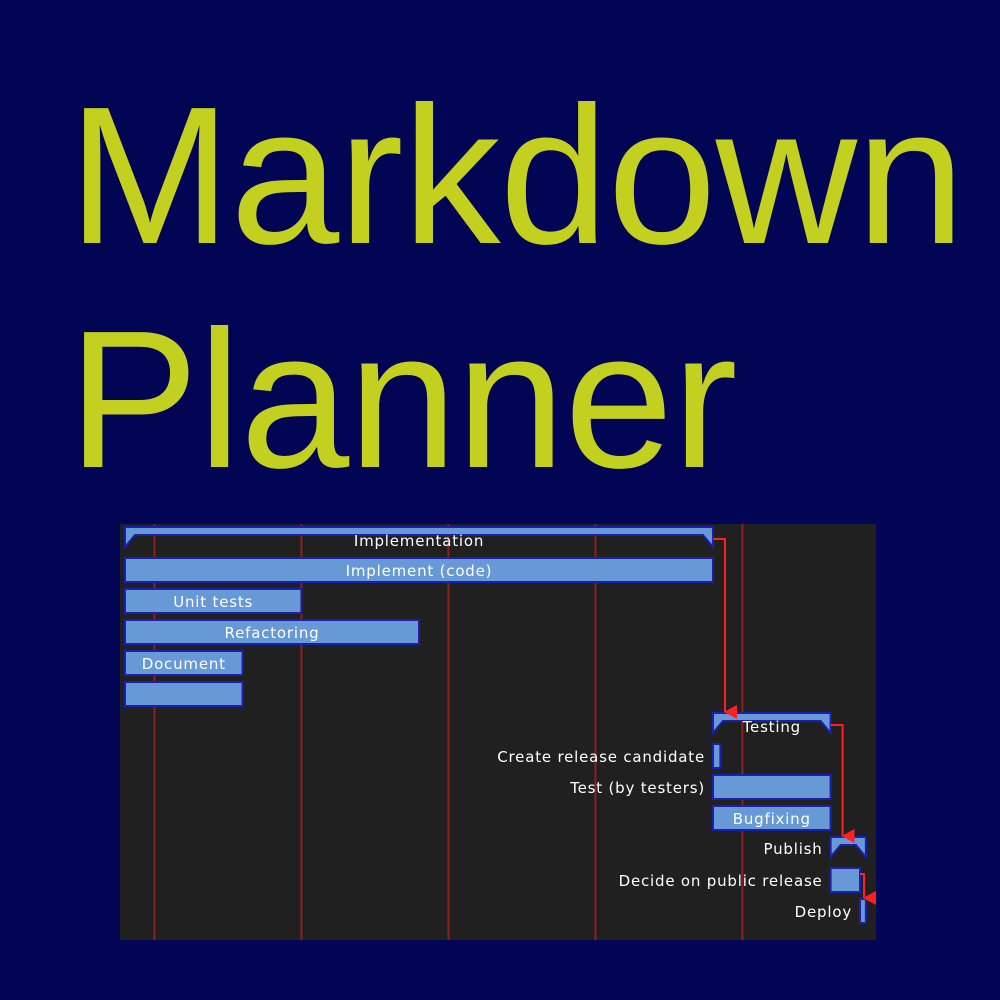  Describe the element at coordinates (419, 571) in the screenshot. I see `task-label: Implement (code)` at that location.